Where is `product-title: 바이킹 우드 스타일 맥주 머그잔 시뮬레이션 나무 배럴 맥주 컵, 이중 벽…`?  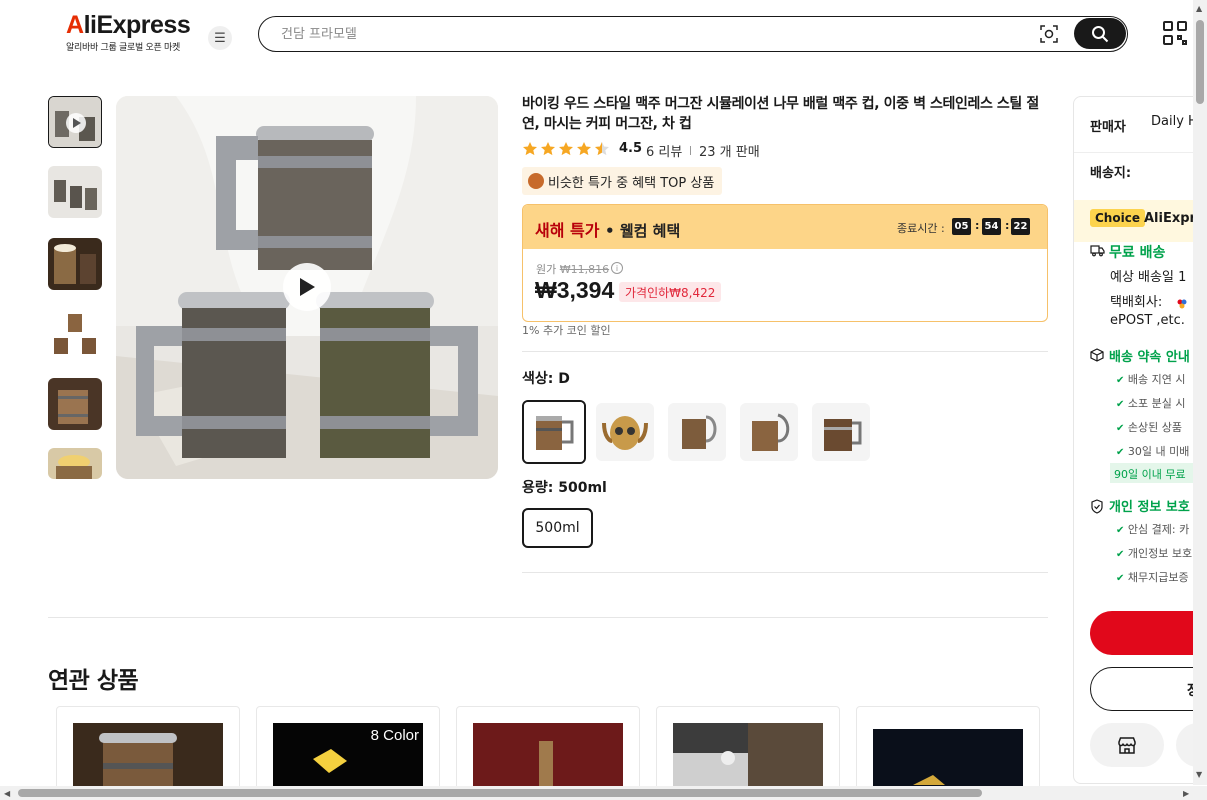
product-title: 바이킹 우드 스타일 맥주 머그잔 시뮬레이션 나무 배럴 맥주 컵, 이중 벽… is located at coordinates (780, 114).